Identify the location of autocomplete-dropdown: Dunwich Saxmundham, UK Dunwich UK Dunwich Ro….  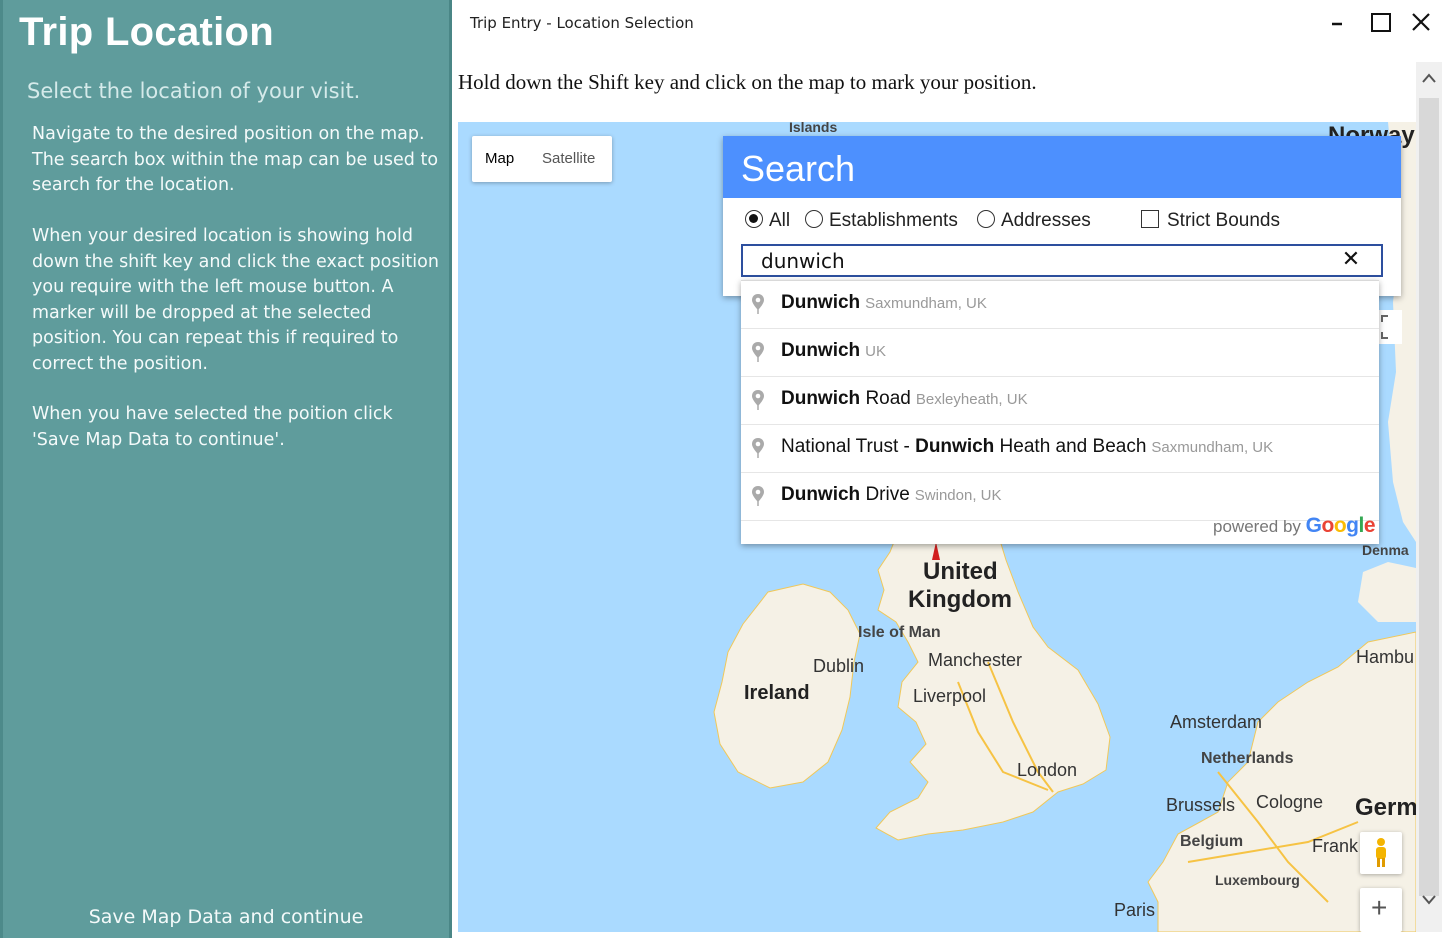
(1060, 412).